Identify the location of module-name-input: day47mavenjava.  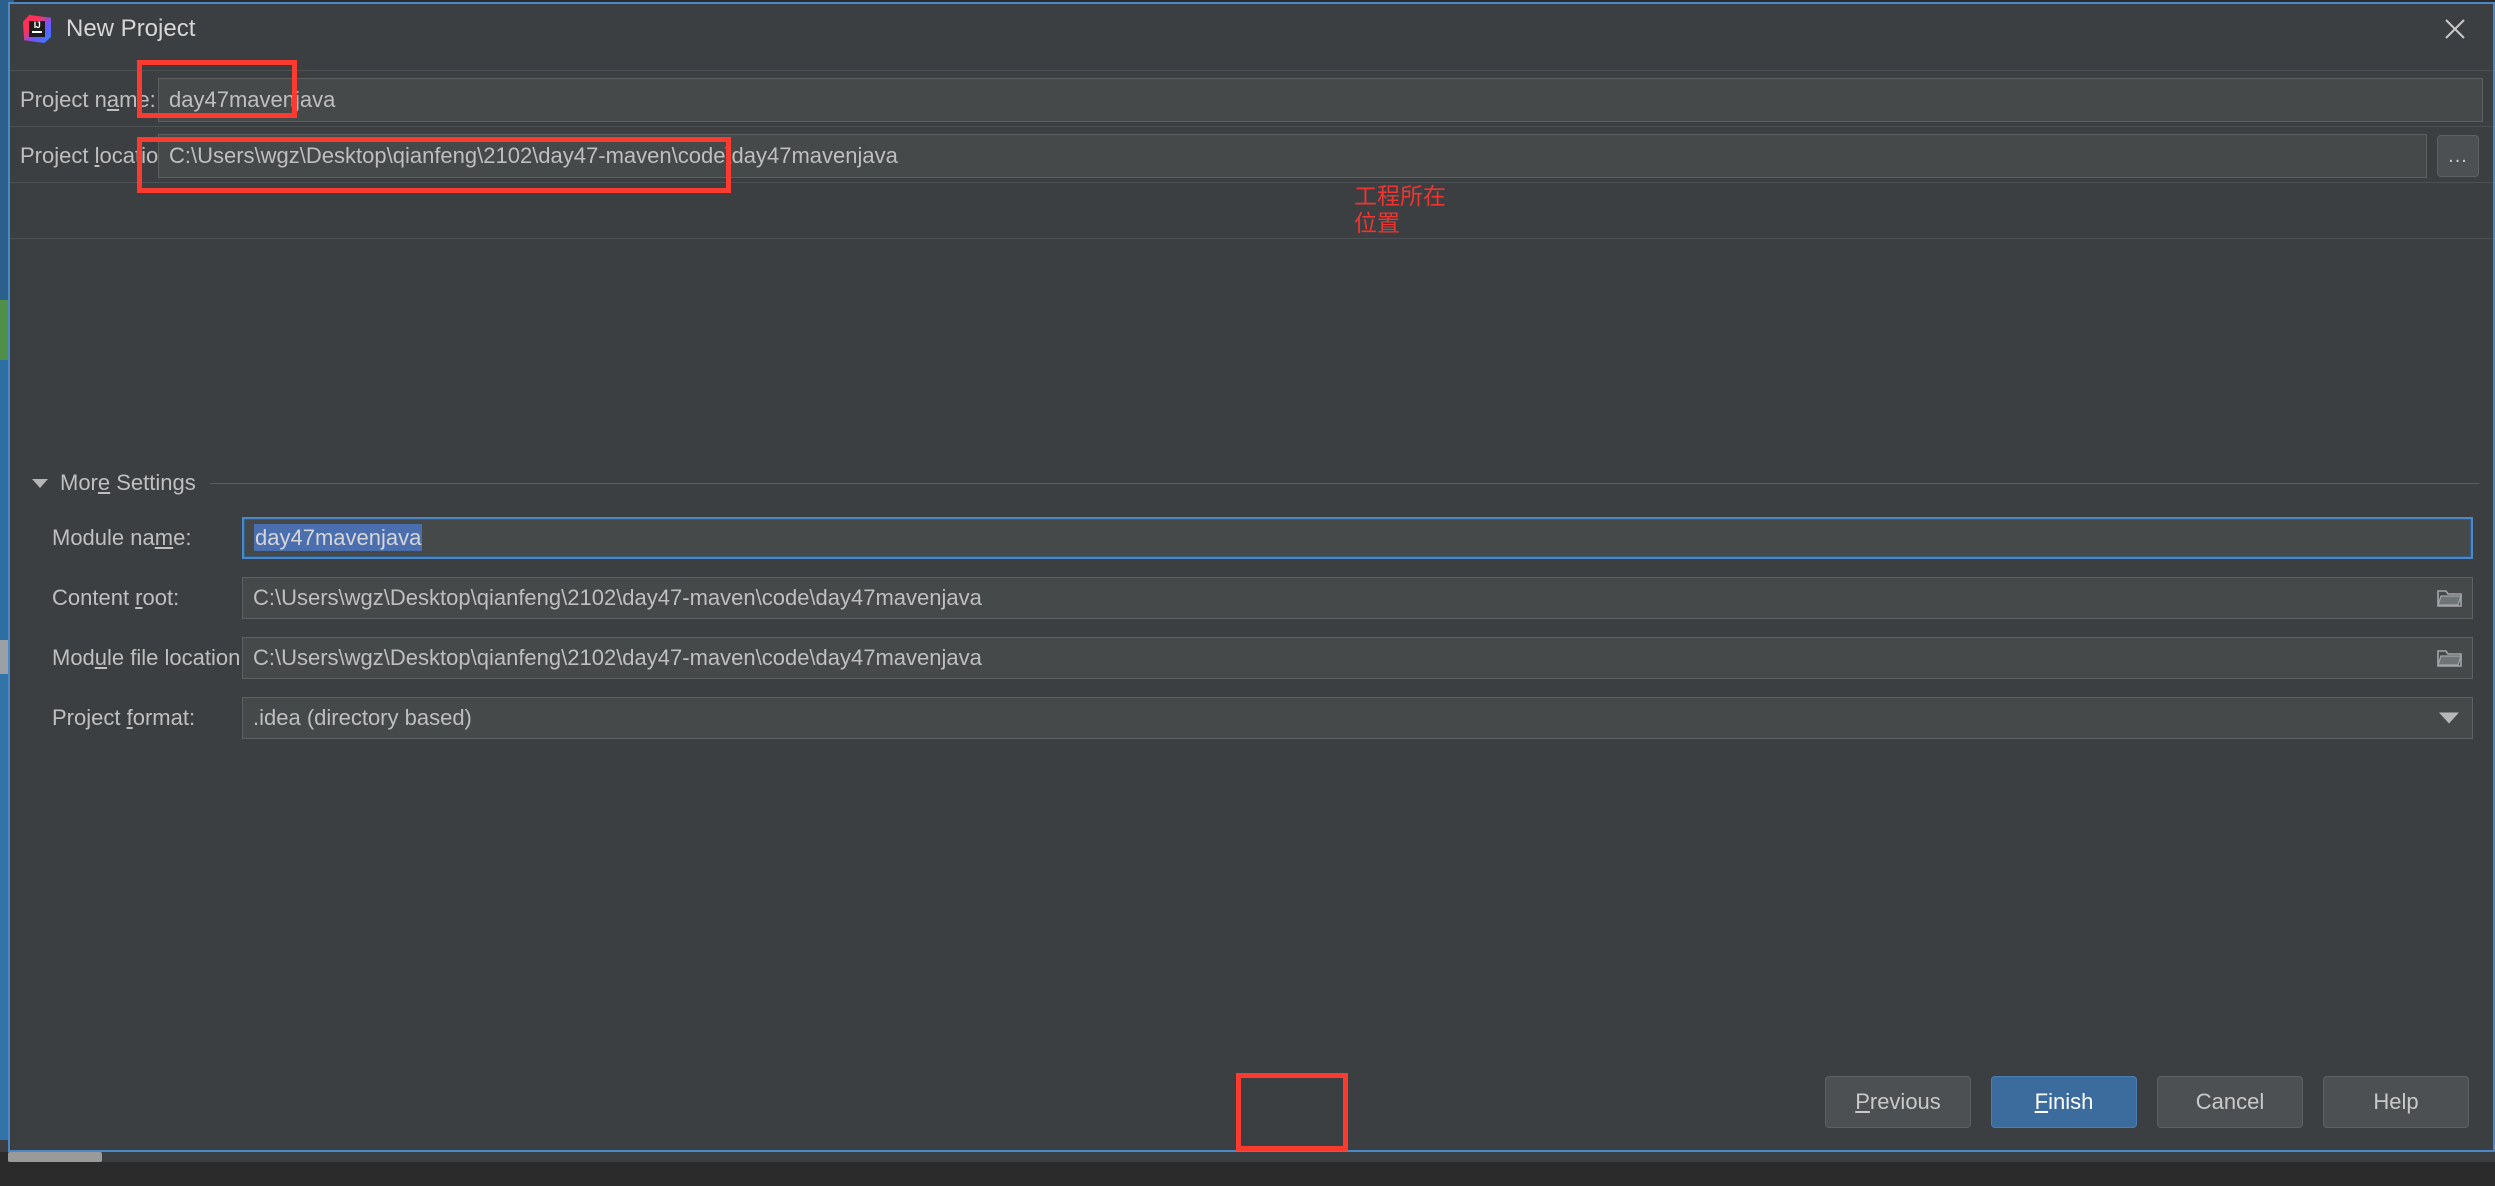
(1357, 538).